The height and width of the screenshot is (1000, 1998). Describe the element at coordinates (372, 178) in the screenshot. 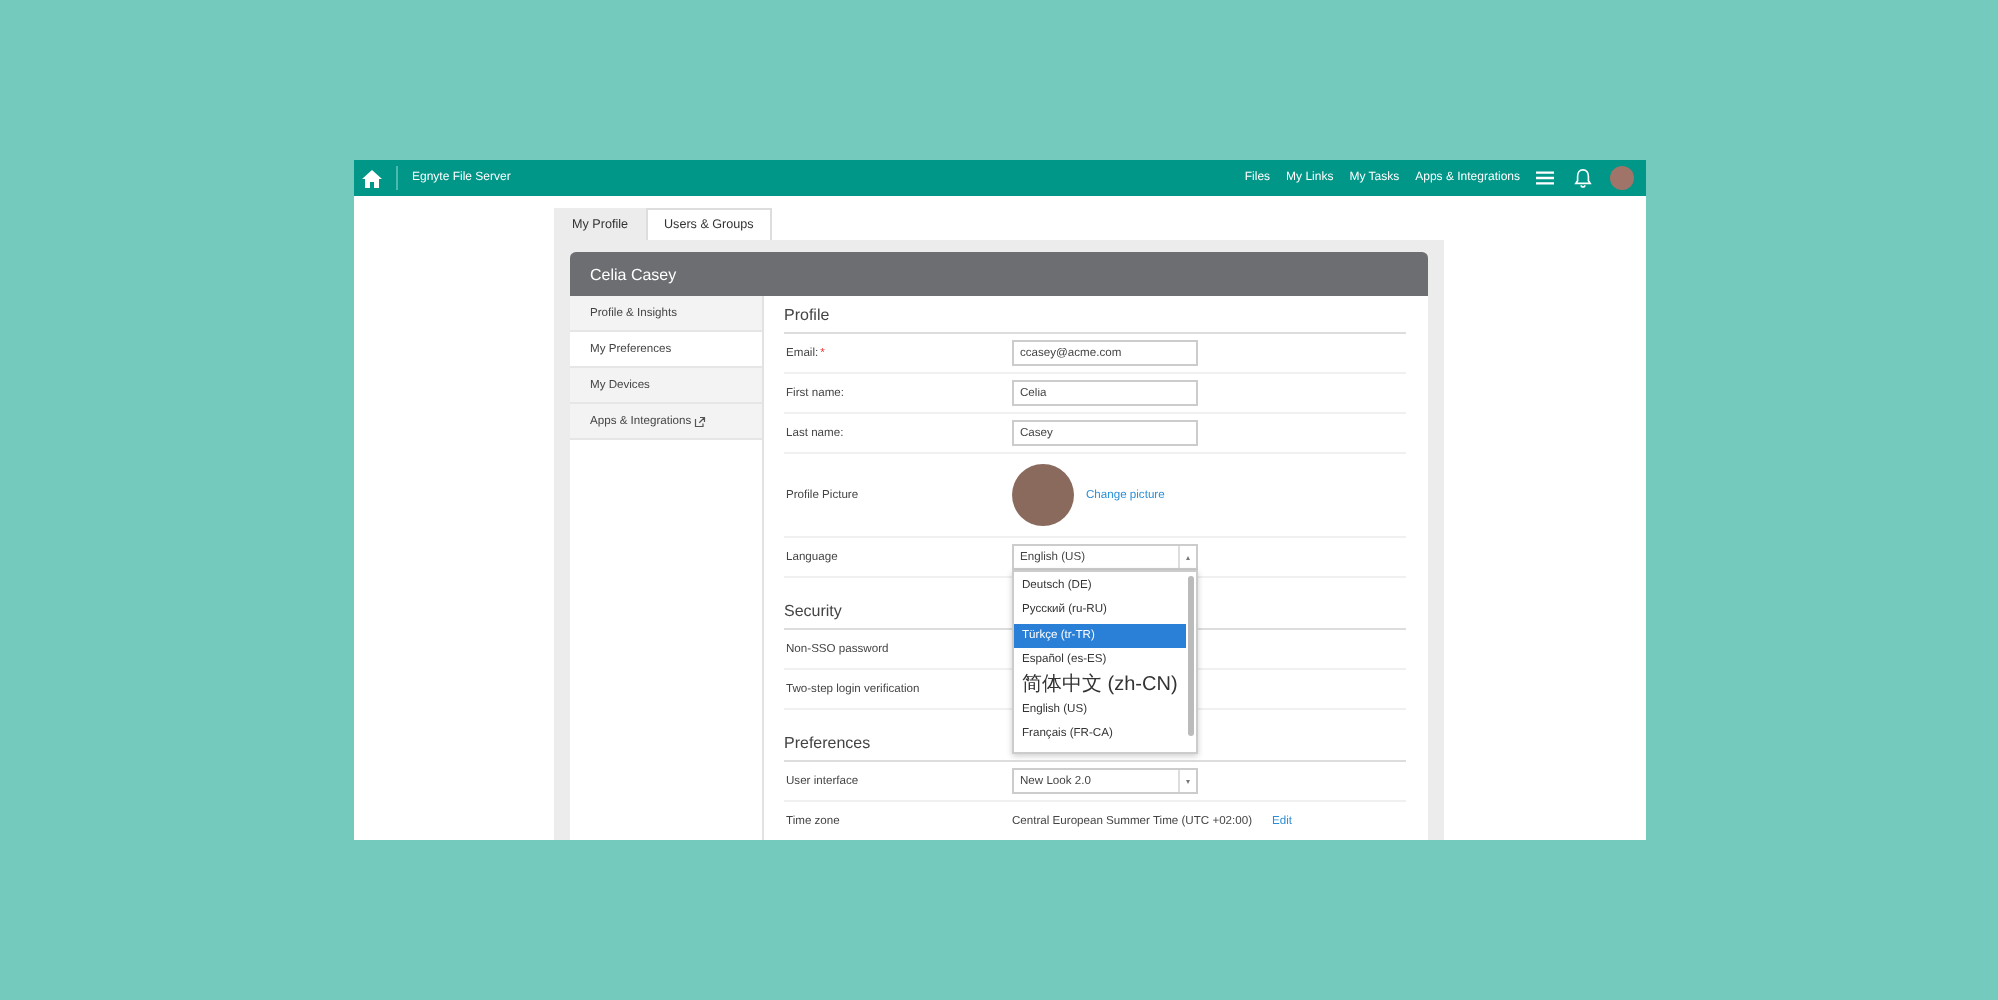

I see `home-icon` at that location.